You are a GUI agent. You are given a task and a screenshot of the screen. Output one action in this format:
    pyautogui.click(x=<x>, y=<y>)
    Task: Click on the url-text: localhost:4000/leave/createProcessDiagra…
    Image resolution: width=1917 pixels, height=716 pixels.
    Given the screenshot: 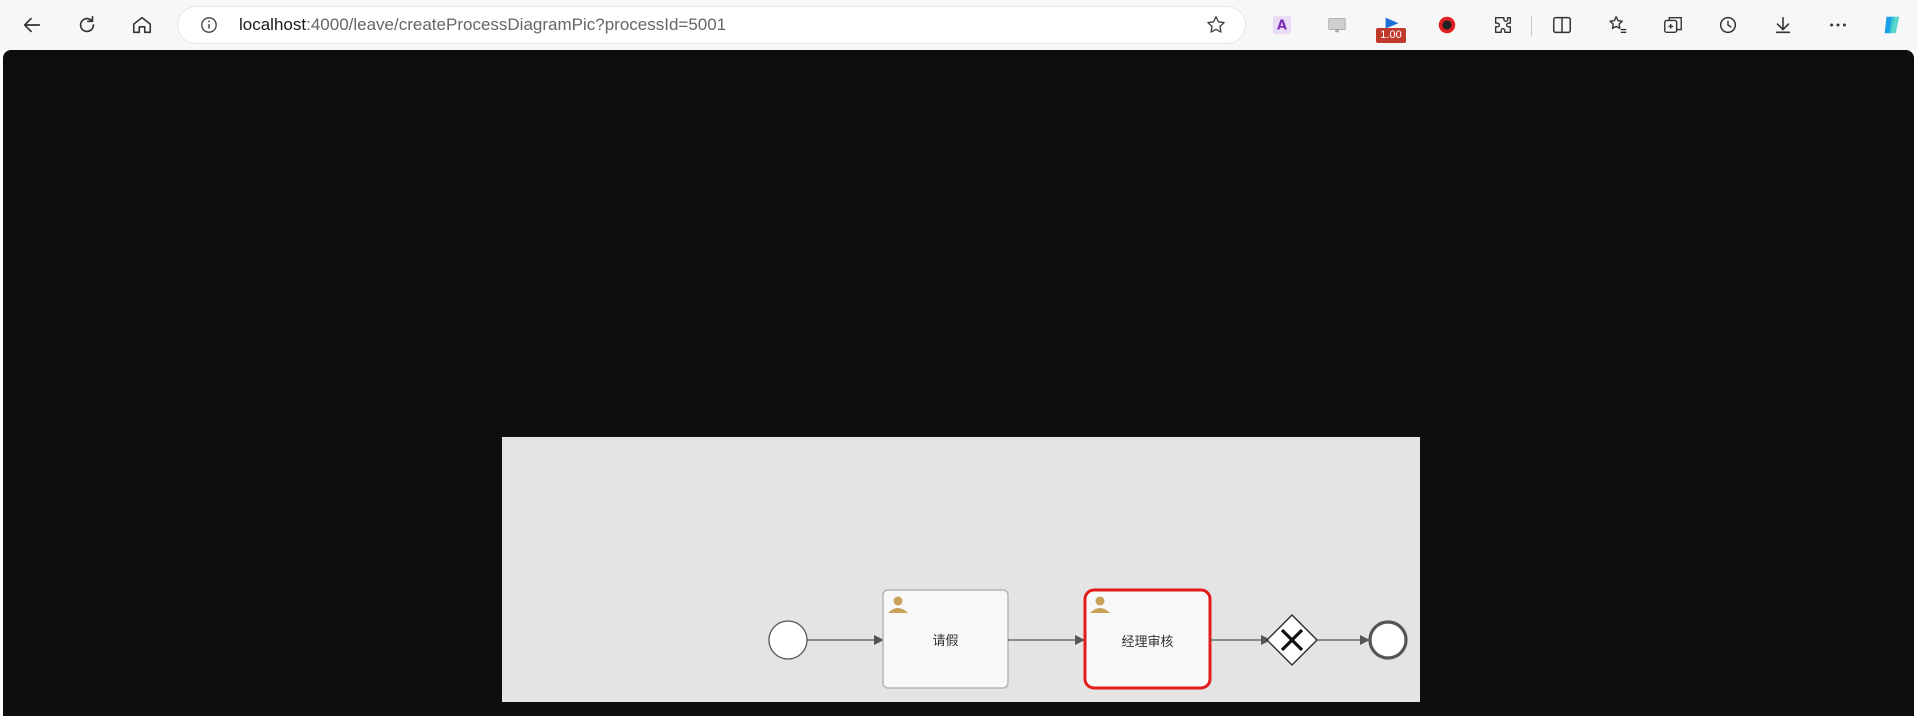 What is the action you would take?
    pyautogui.click(x=482, y=25)
    